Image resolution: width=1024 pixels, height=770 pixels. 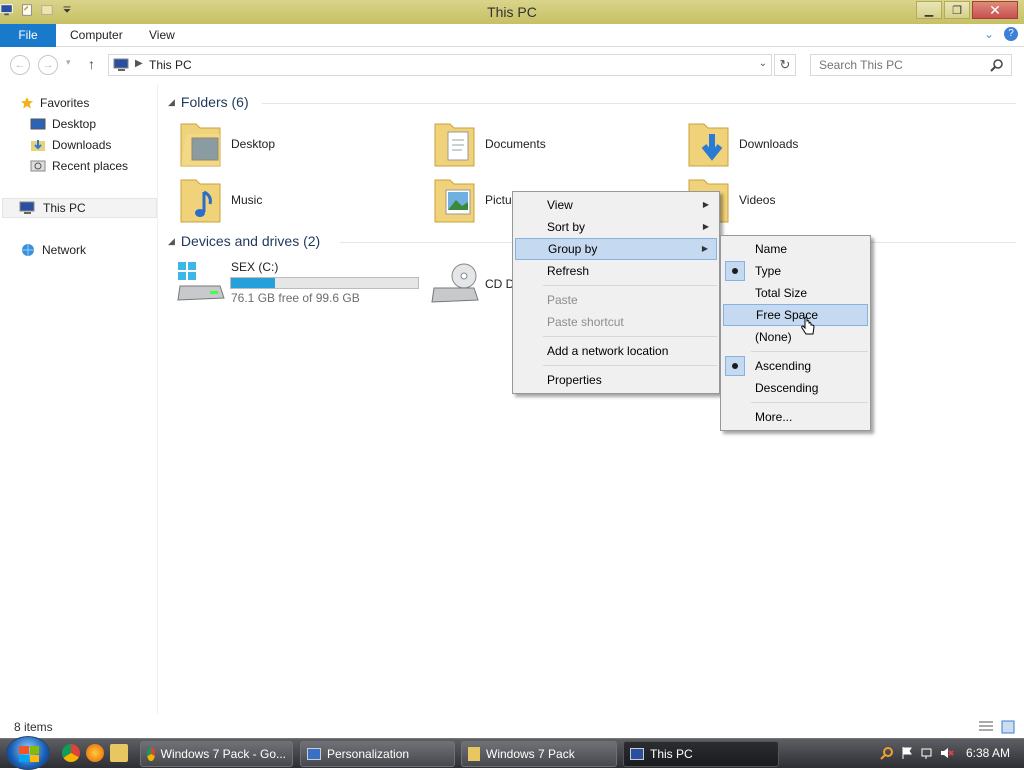 What do you see at coordinates (957, 10) in the screenshot?
I see `maximize-button: ❐` at bounding box center [957, 10].